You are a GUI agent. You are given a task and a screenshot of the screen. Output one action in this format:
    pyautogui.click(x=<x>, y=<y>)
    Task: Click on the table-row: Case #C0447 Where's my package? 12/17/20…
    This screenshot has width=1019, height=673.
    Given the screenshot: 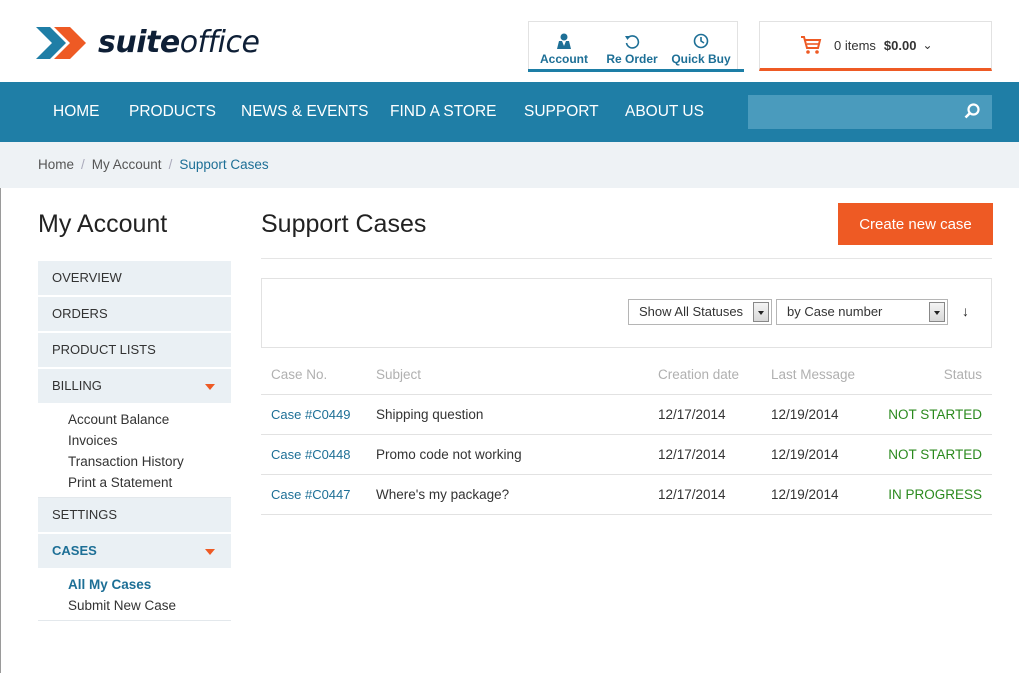 What is the action you would take?
    pyautogui.click(x=626, y=495)
    